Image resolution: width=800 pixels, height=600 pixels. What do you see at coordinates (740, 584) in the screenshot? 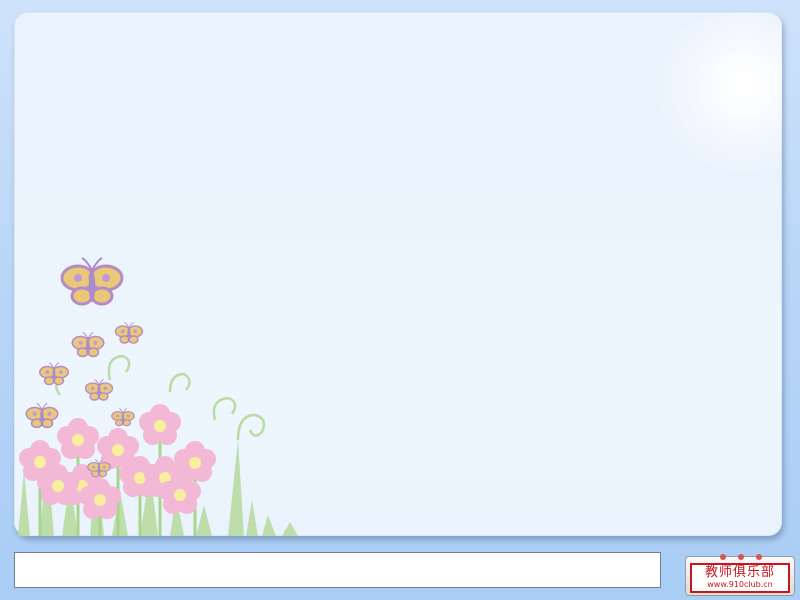
I see `logo-url: www.910club.cn` at bounding box center [740, 584].